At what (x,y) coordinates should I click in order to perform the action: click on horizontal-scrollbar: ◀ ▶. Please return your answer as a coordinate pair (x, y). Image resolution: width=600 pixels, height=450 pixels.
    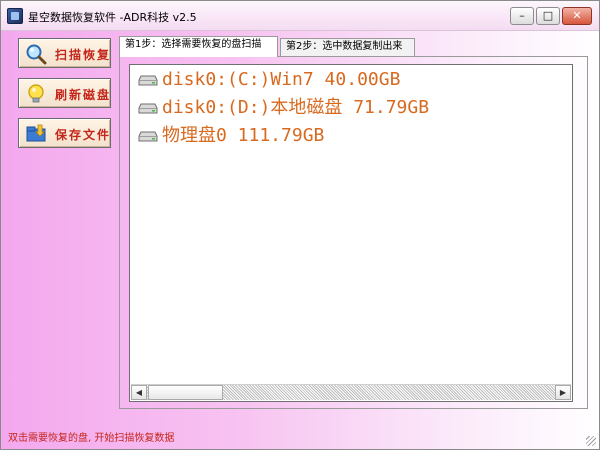
    Looking at the image, I should click on (351, 392).